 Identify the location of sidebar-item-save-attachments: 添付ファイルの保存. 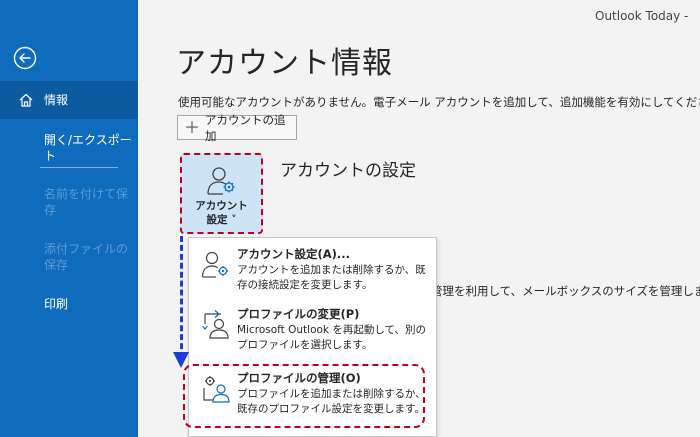
(64, 257).